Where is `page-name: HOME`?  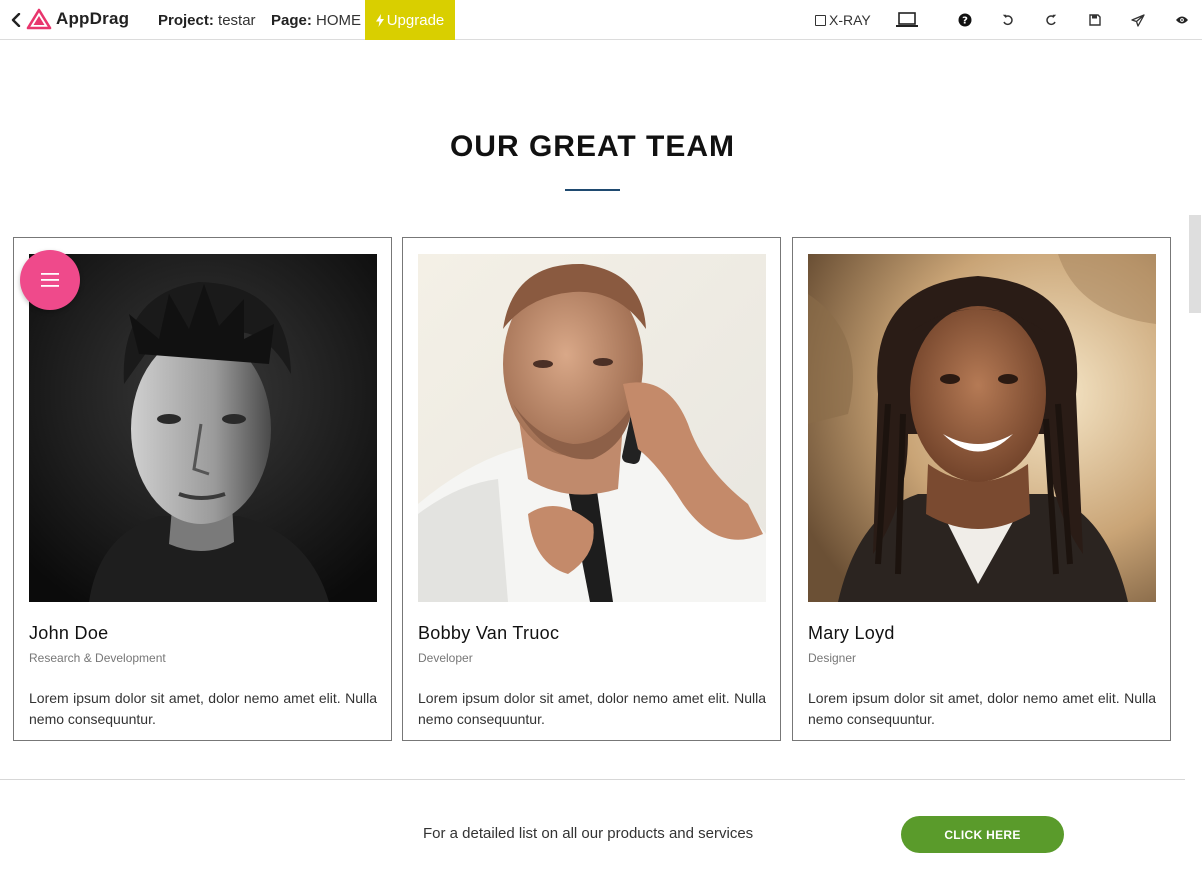 page-name: HOME is located at coordinates (339, 20).